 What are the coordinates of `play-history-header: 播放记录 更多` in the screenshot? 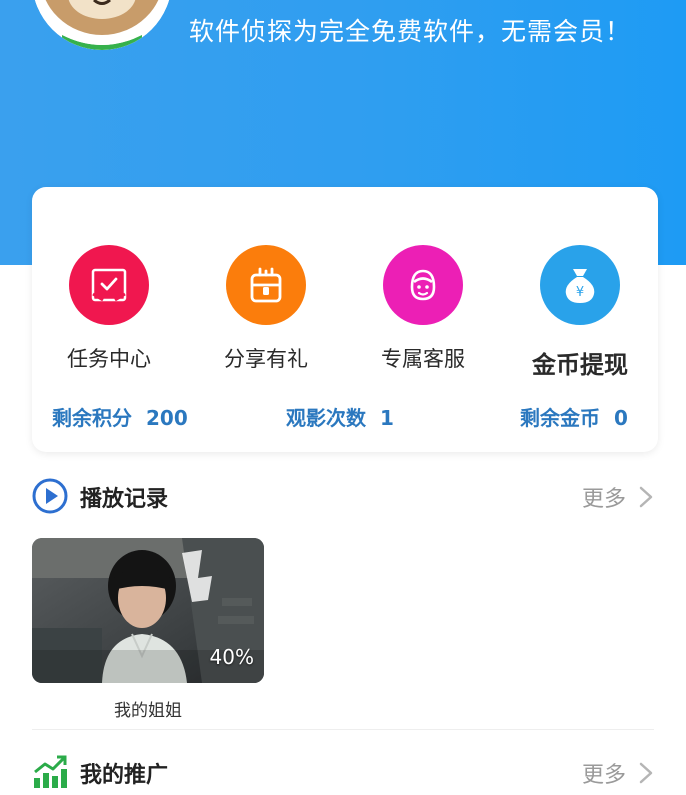 It's located at (343, 496).